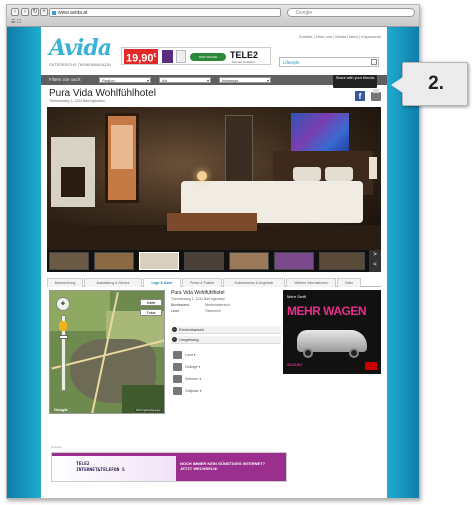 The width and height of the screenshot is (475, 505). Describe the element at coordinates (327, 311) in the screenshot. I see `ad-headline: MEHR WAGEN` at that location.